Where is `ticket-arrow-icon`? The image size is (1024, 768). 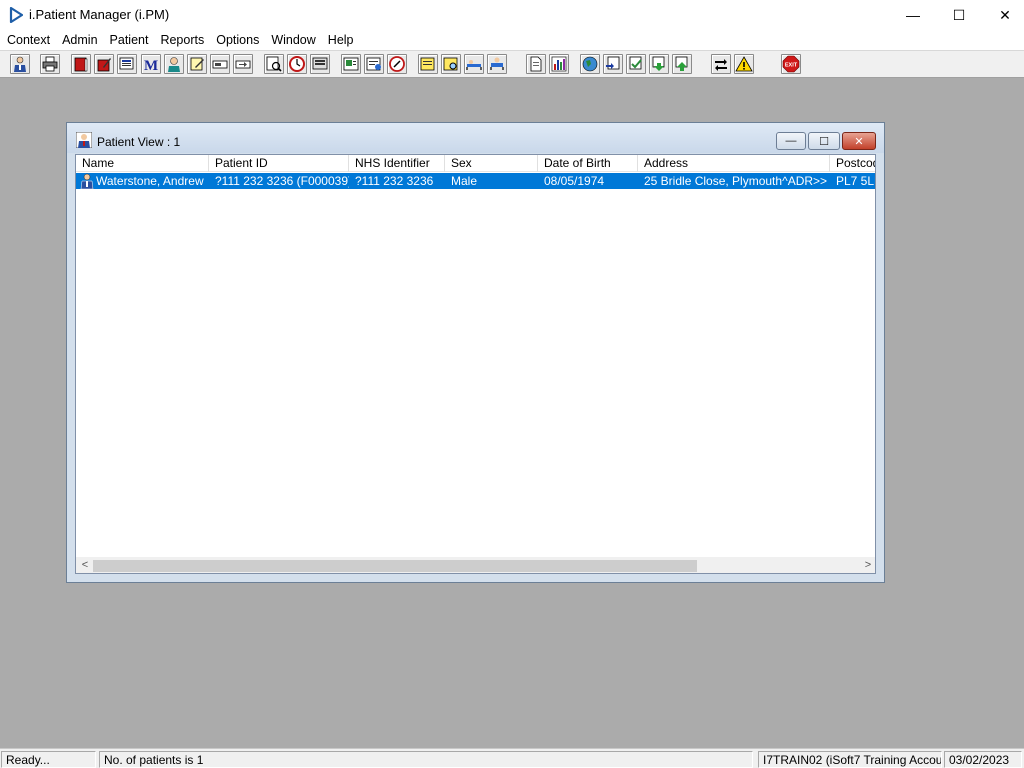
ticket-arrow-icon is located at coordinates (243, 64).